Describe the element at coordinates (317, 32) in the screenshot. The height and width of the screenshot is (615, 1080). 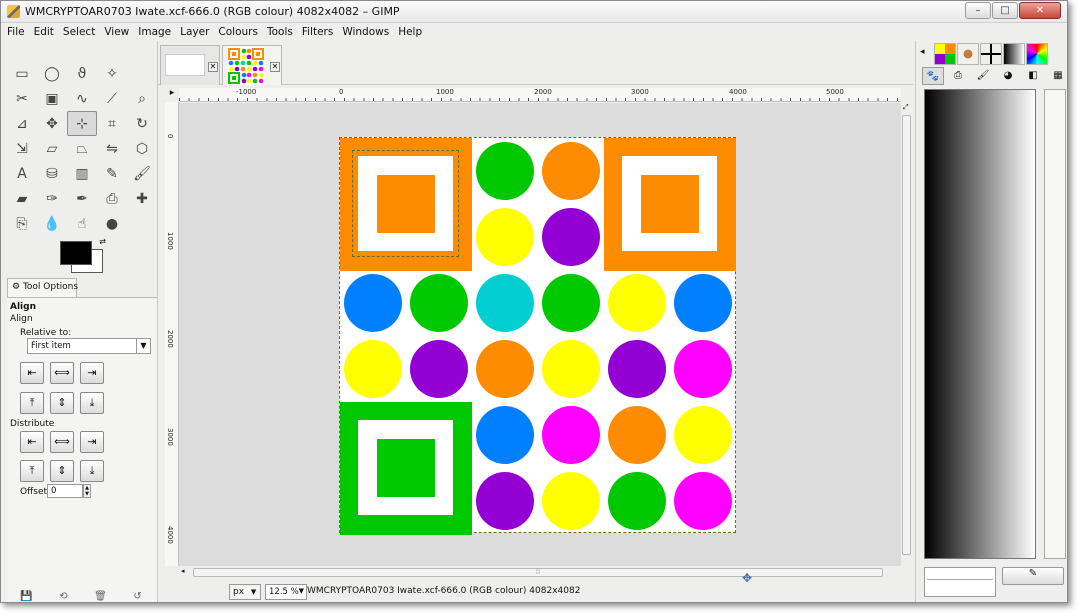
I see `menu-filters: Filters` at that location.